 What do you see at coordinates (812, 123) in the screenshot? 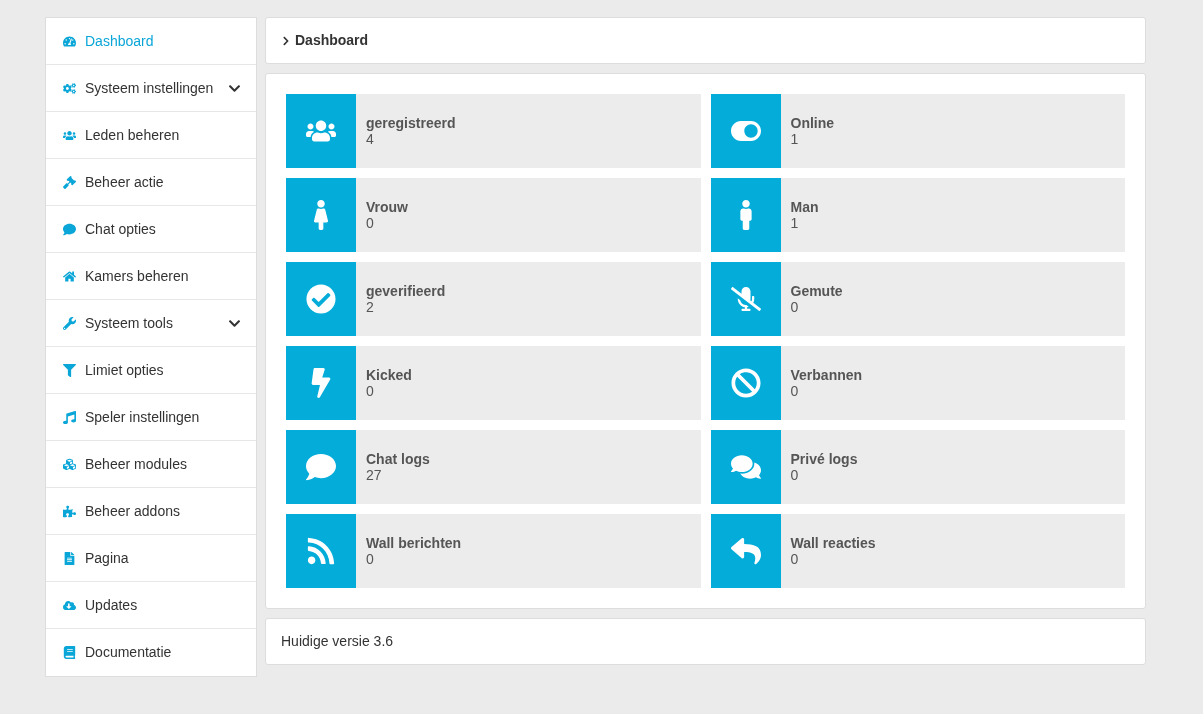
I see `stat-label: Online` at bounding box center [812, 123].